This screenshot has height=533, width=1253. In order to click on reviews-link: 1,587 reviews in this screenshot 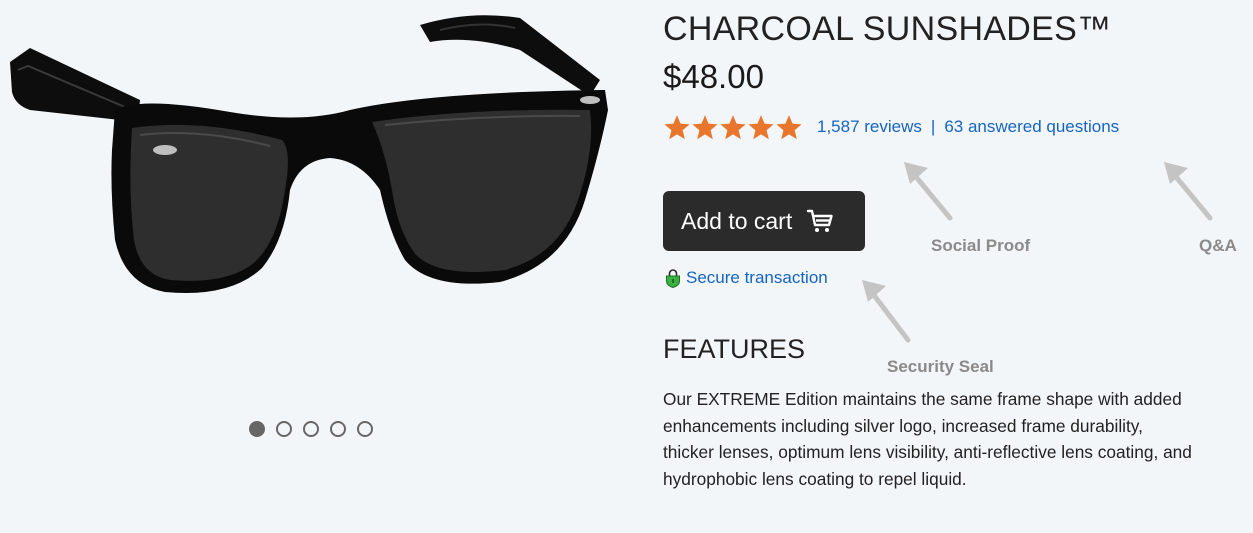, I will do `click(869, 127)`.